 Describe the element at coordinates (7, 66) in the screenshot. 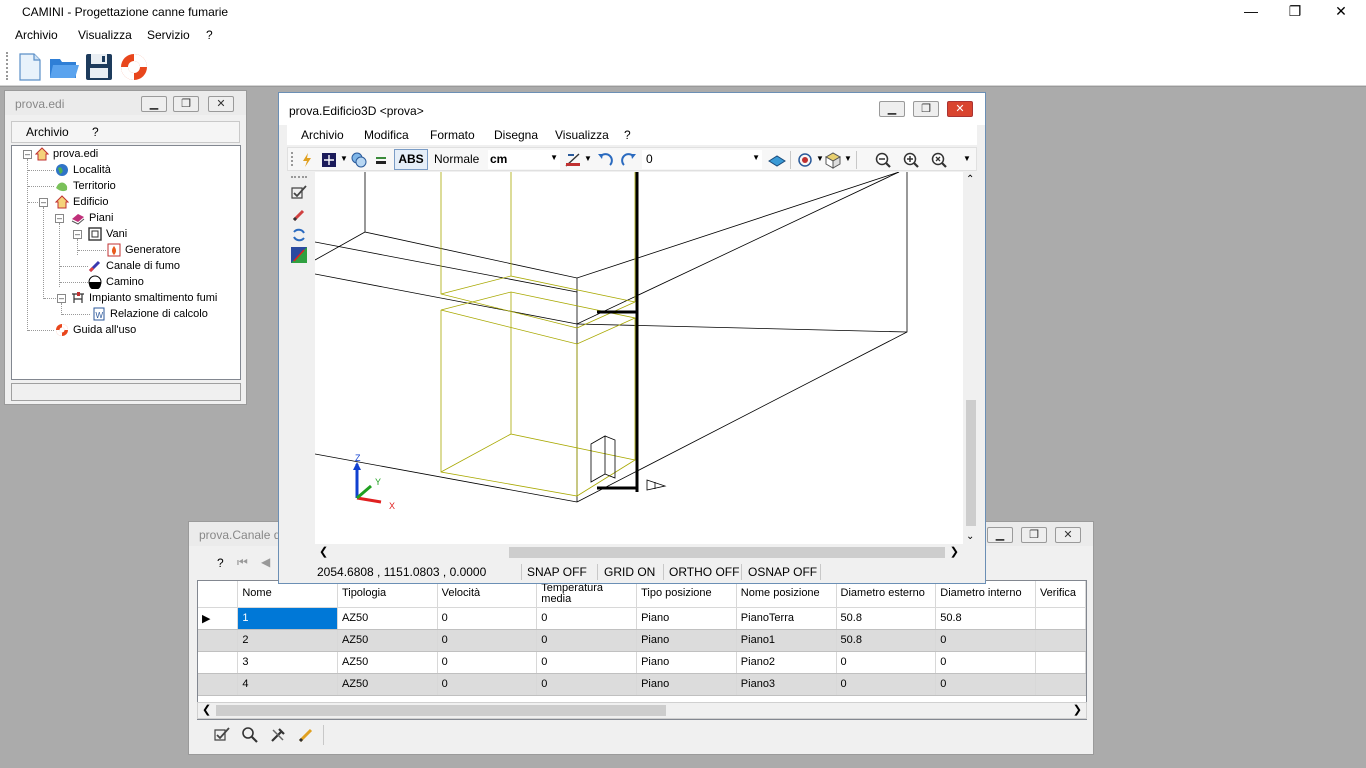

I see `toolbar-grip` at that location.